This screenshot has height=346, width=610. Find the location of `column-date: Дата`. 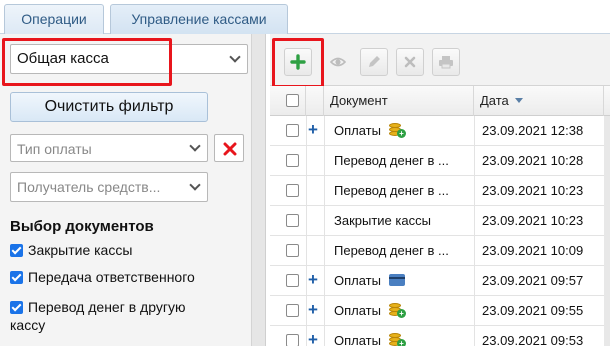

column-date: Дата is located at coordinates (539, 101).